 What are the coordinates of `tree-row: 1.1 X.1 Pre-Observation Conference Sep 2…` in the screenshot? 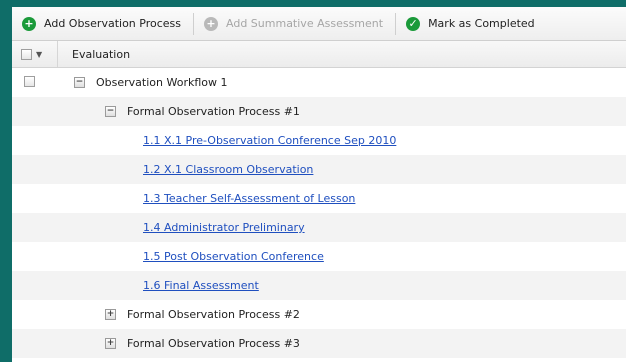 It's located at (319, 140).